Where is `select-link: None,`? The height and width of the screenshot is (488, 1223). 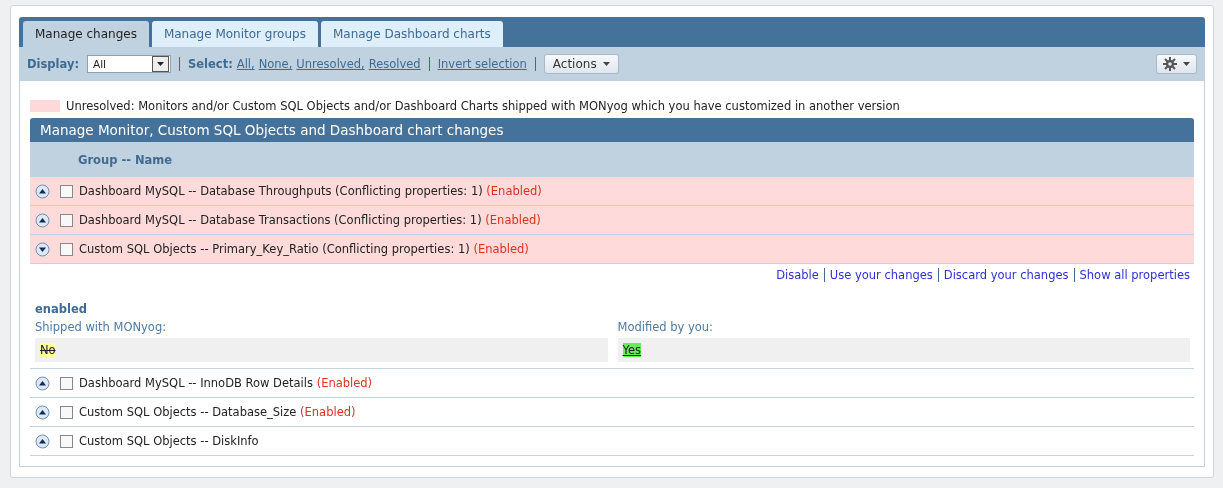 select-link: None, is located at coordinates (275, 64).